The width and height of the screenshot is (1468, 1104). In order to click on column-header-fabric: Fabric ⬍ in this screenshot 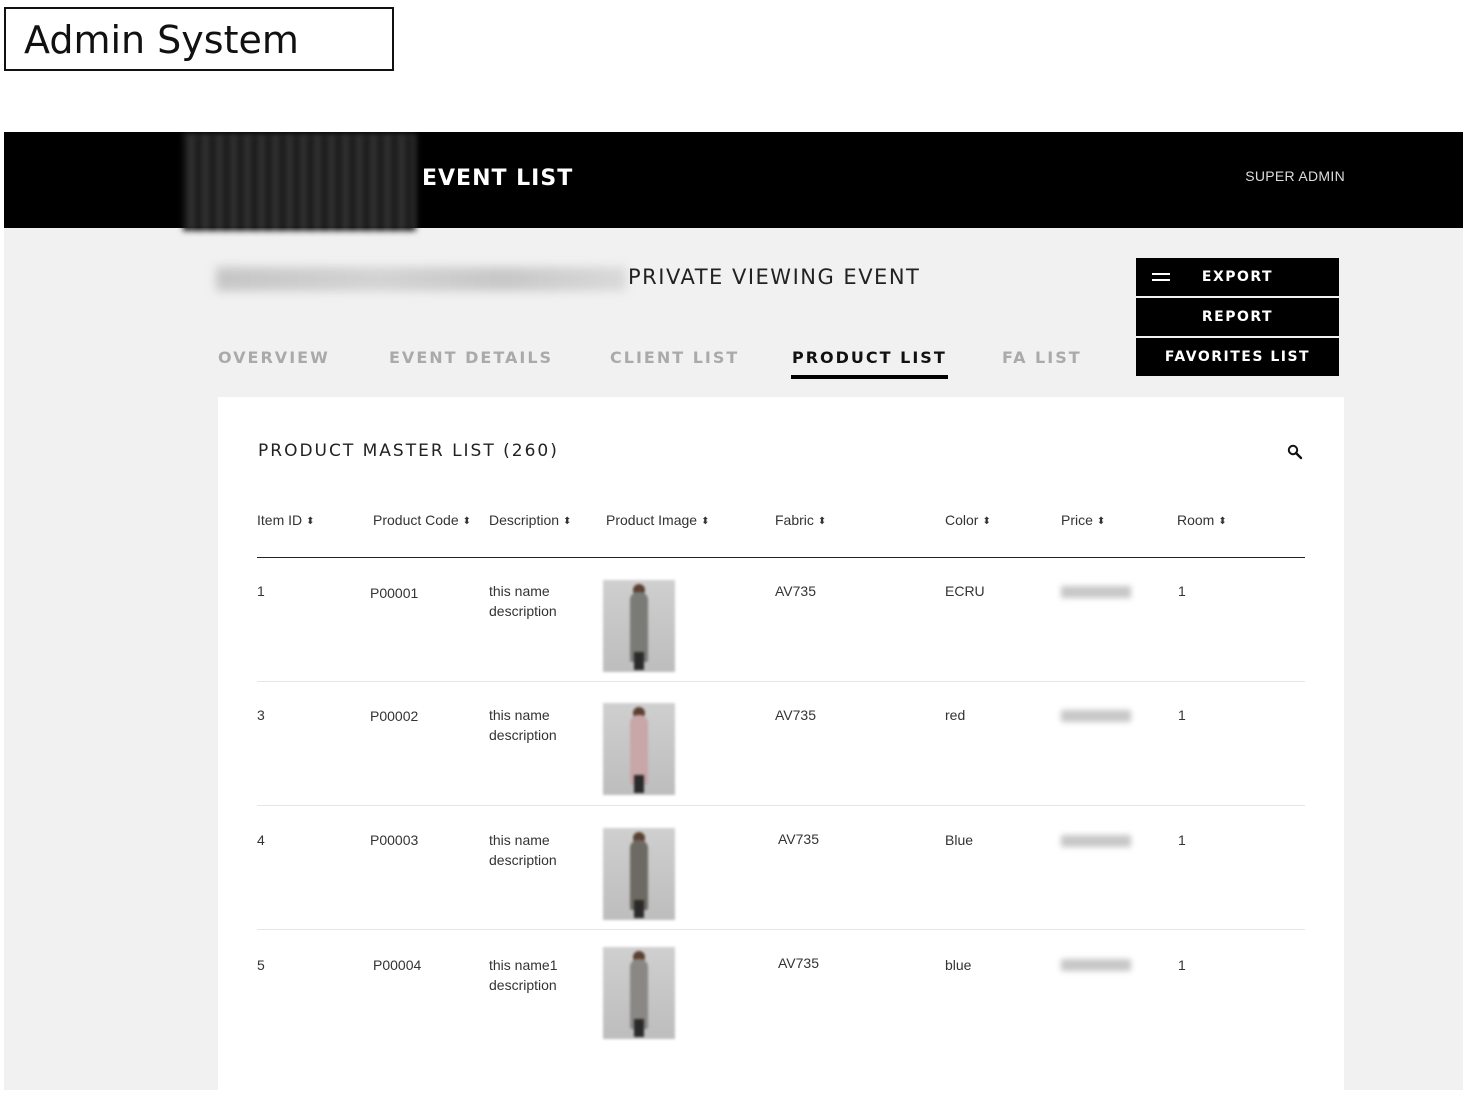, I will do `click(800, 520)`.